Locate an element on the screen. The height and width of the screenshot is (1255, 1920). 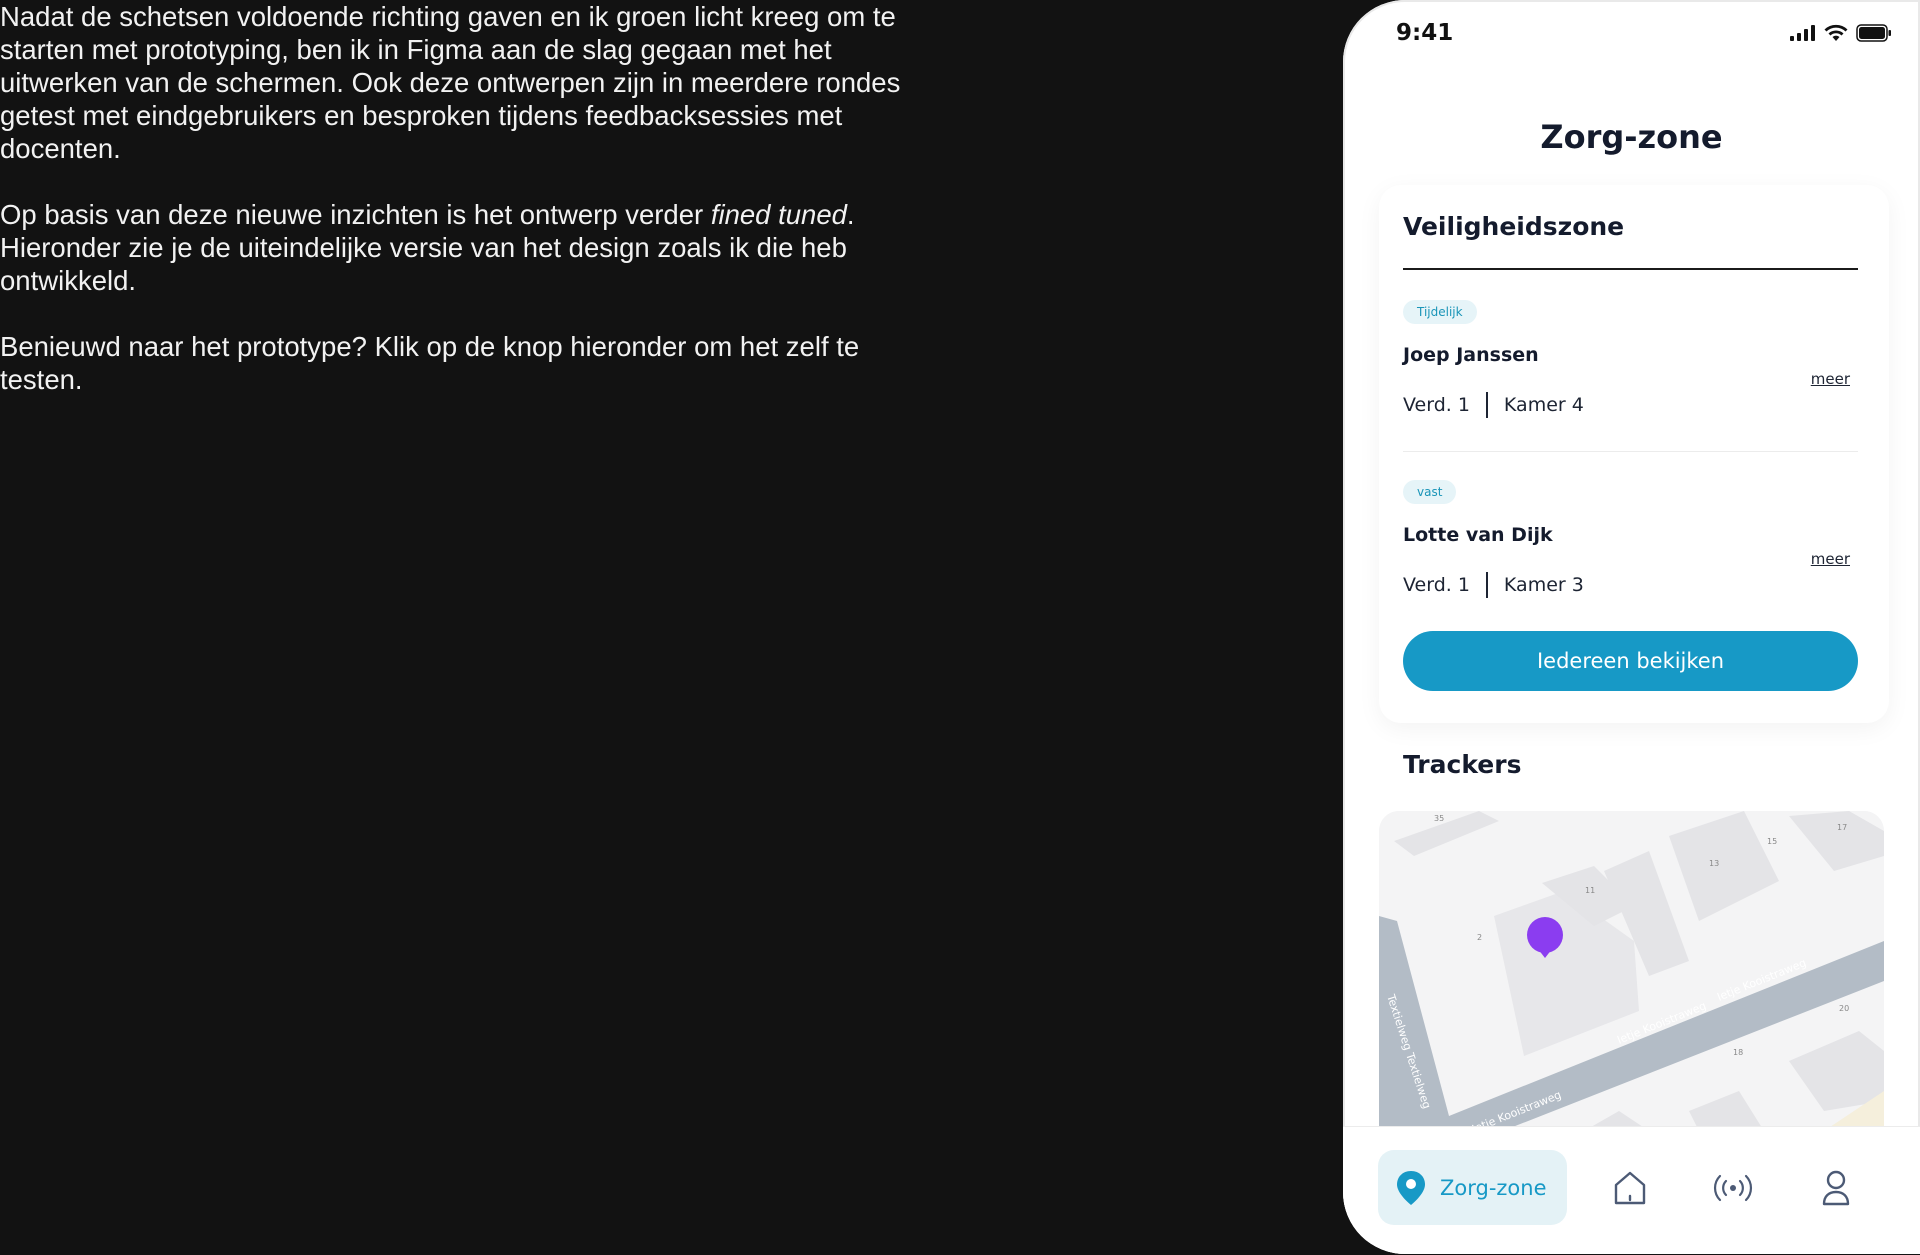
home-icon is located at coordinates (1630, 1188).